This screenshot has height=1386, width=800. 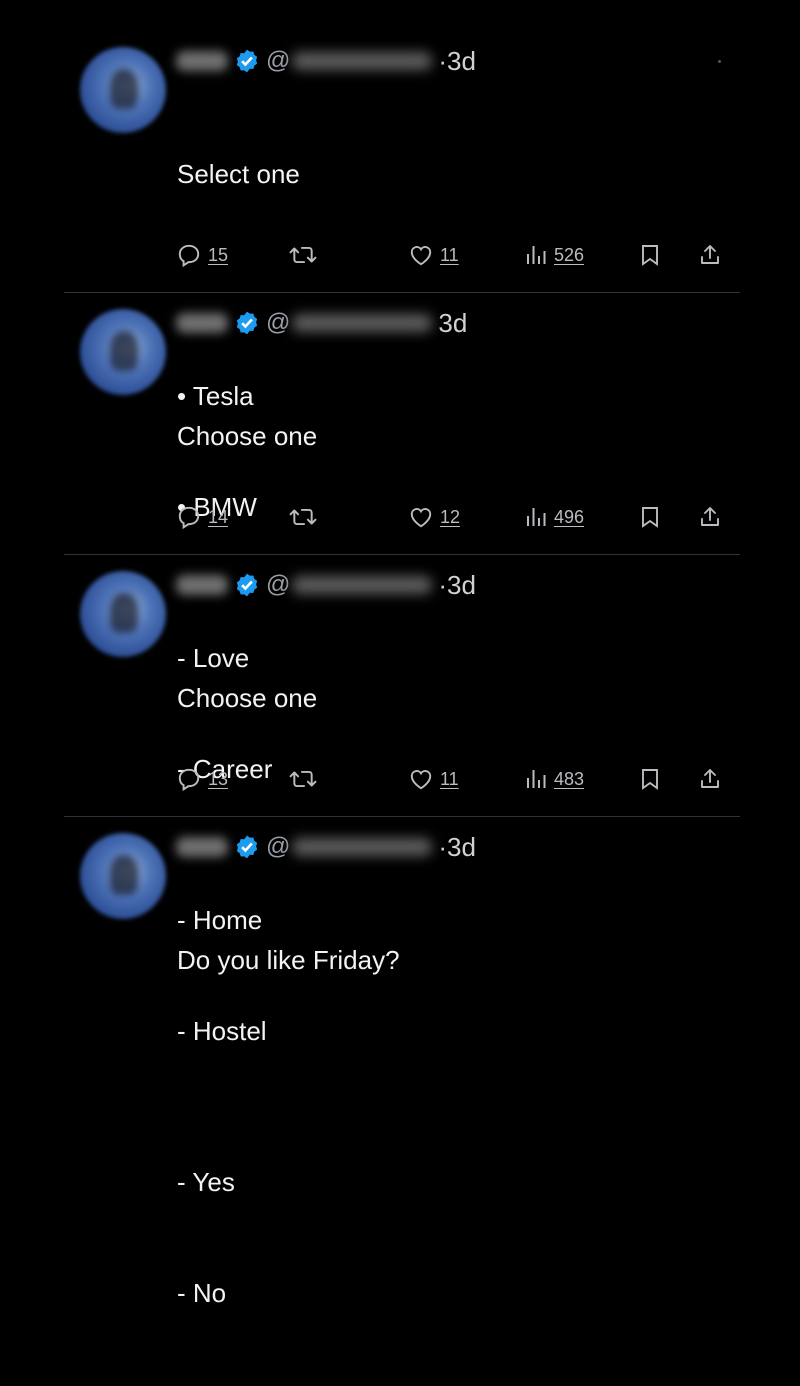 I want to click on tweet-line: - Yes, so click(x=206, y=1182).